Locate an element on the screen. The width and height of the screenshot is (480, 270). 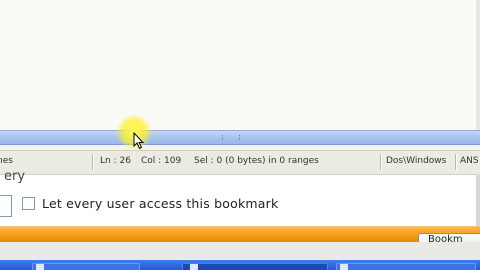
share-bookmark-label: Let every user access this bookmark is located at coordinates (160, 203).